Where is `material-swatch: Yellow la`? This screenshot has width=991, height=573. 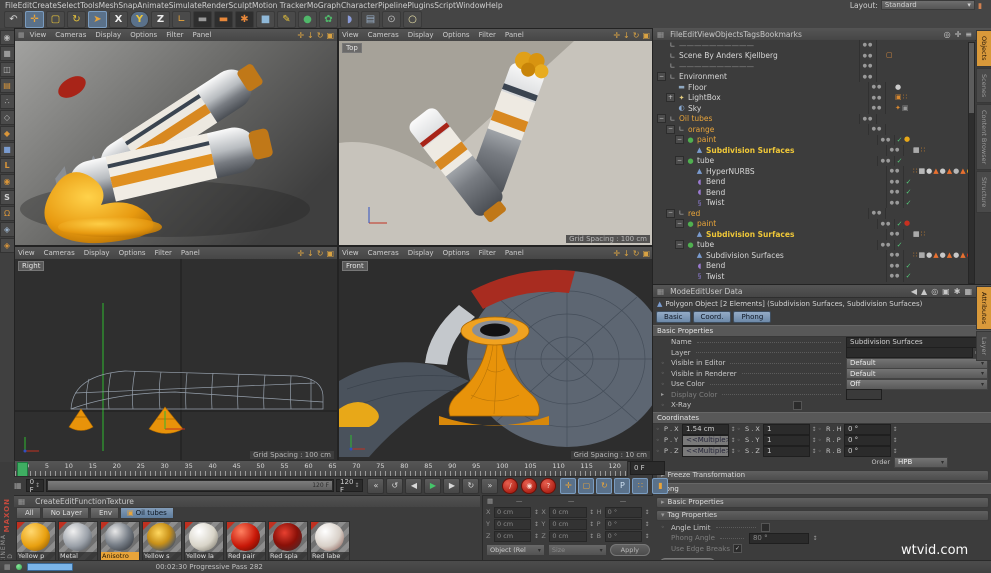 material-swatch: Yellow la is located at coordinates (204, 541).